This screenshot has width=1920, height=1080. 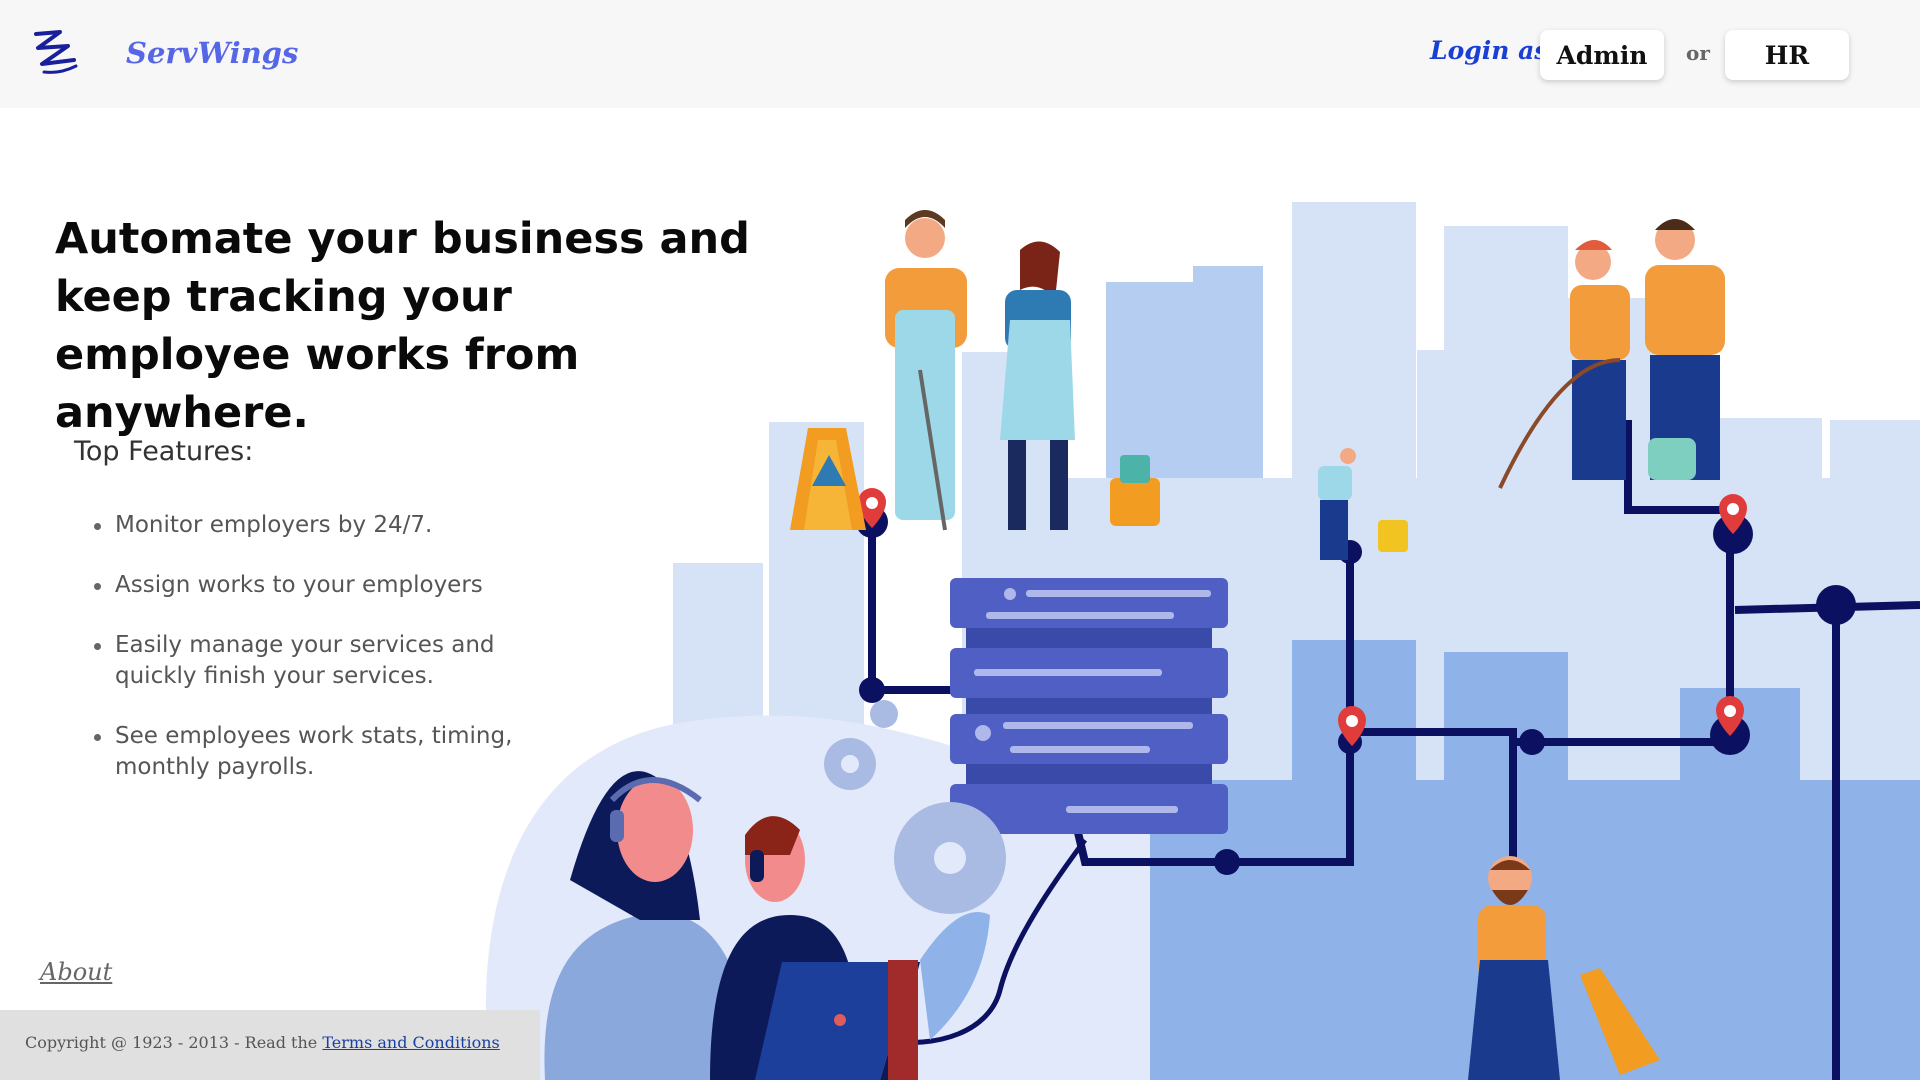 I want to click on list-item: Assign works to your employers, so click(x=330, y=585).